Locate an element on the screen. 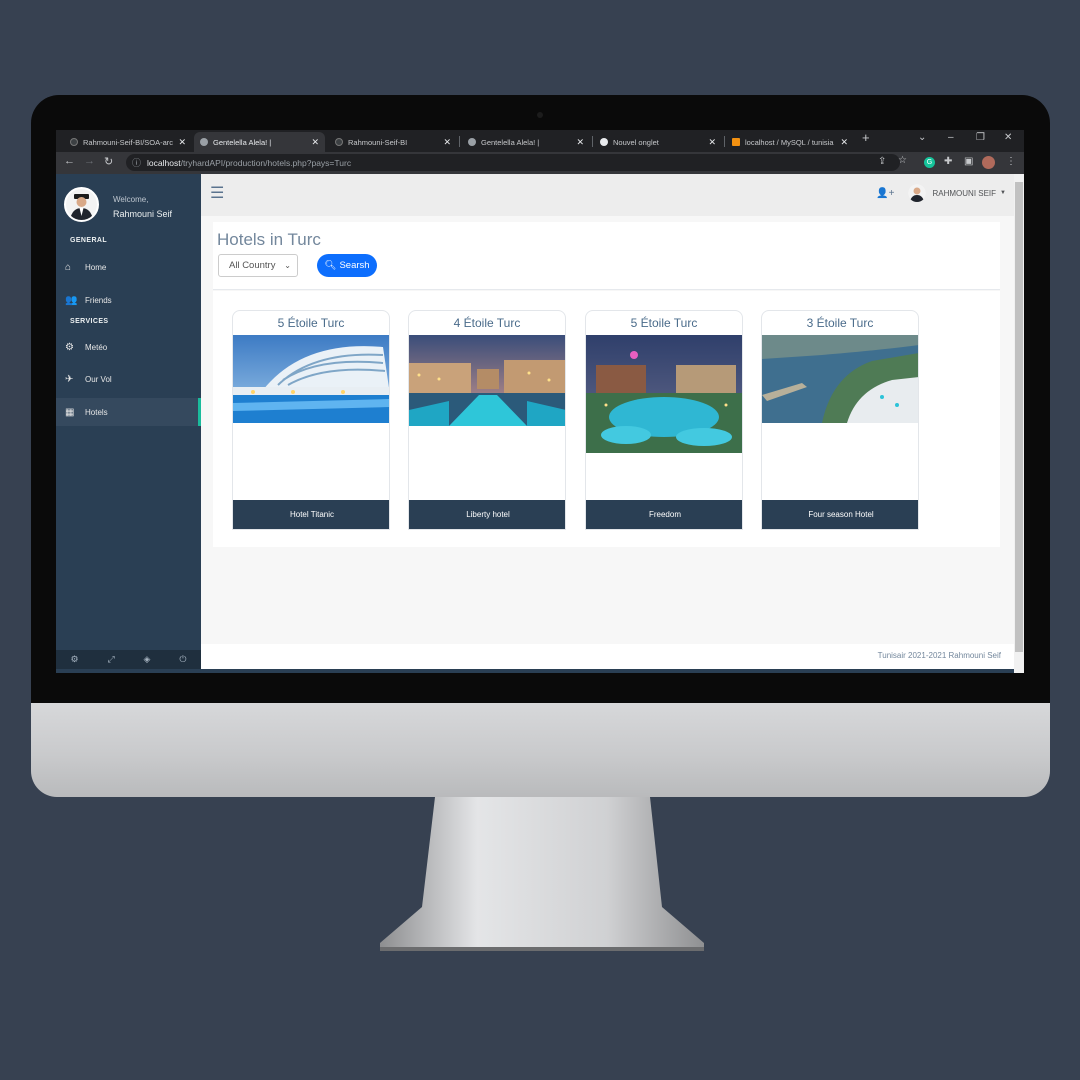 This screenshot has width=1080, height=1080. hotel-card: 3 Étoile Turc Four season Hotel is located at coordinates (840, 420).